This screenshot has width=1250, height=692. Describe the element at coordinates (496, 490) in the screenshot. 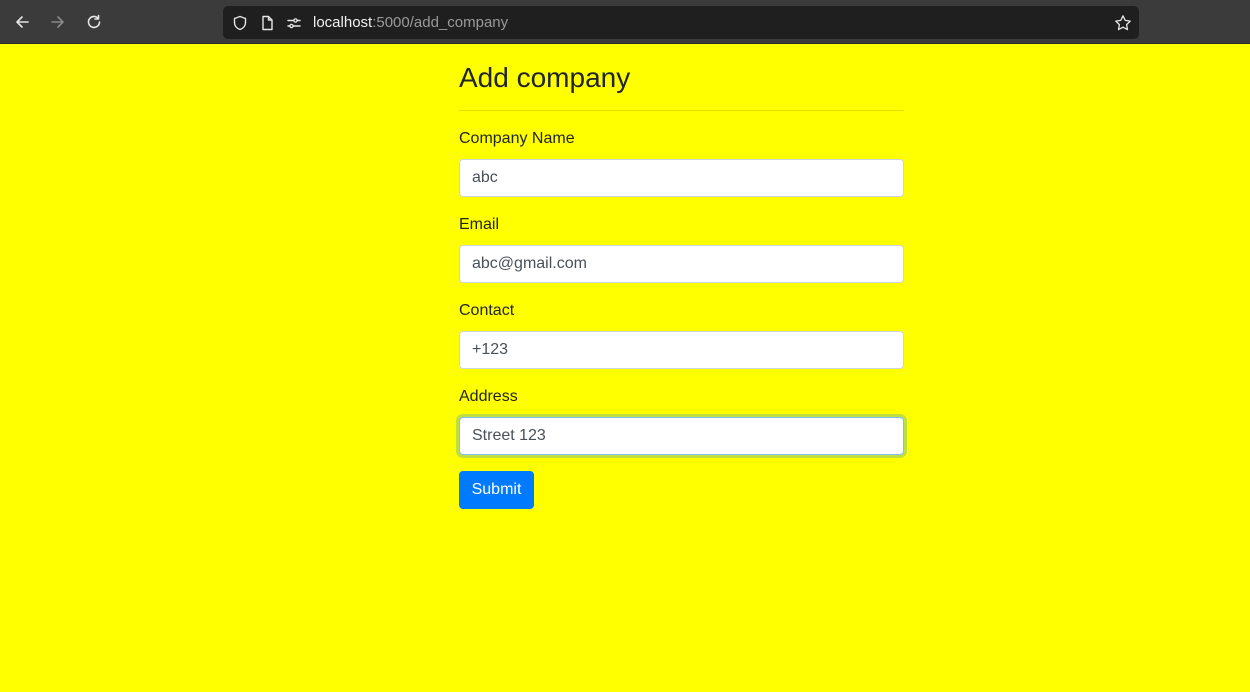

I see `submit-button: Submit` at that location.